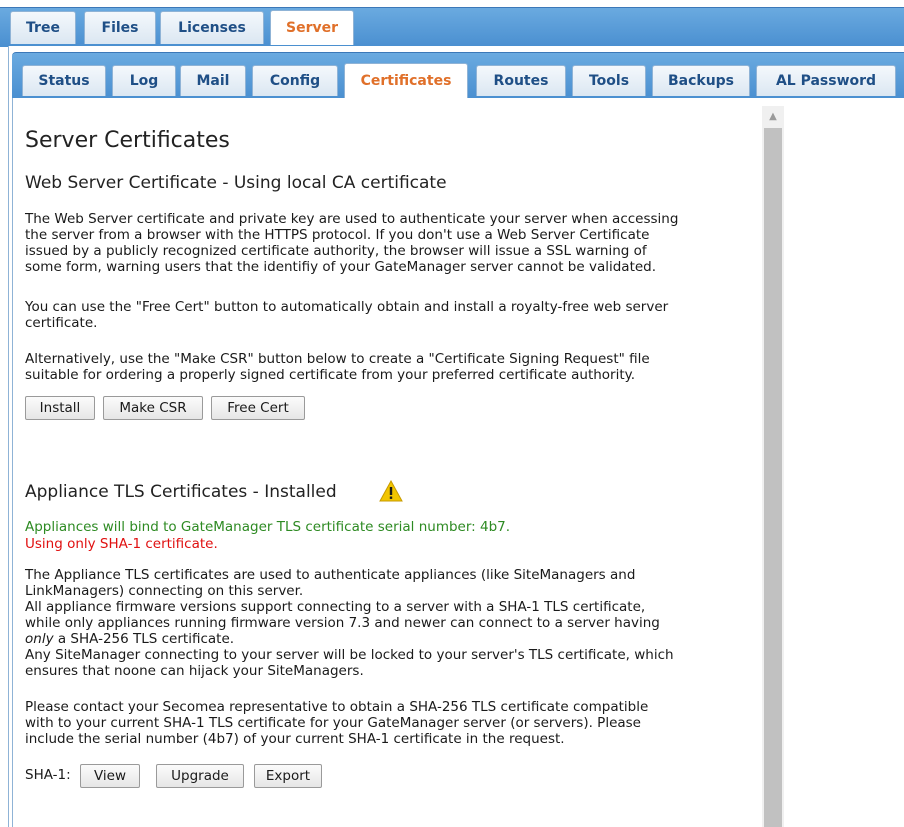 The image size is (904, 827). I want to click on view-button: View, so click(110, 776).